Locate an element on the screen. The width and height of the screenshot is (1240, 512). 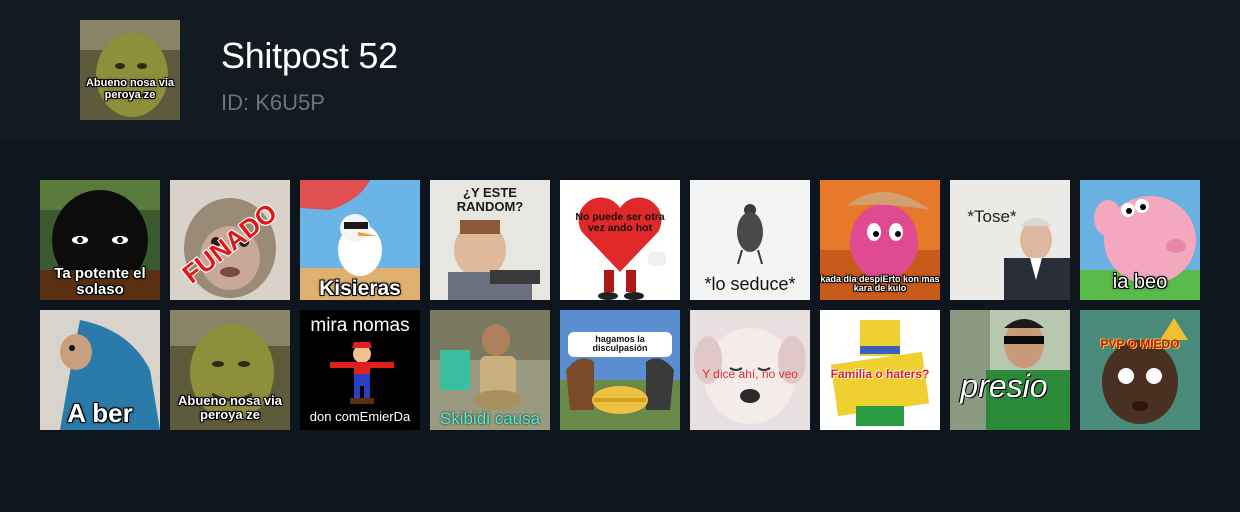
sticker-tile: Abueno nosa via peroya ze is located at coordinates (230, 370).